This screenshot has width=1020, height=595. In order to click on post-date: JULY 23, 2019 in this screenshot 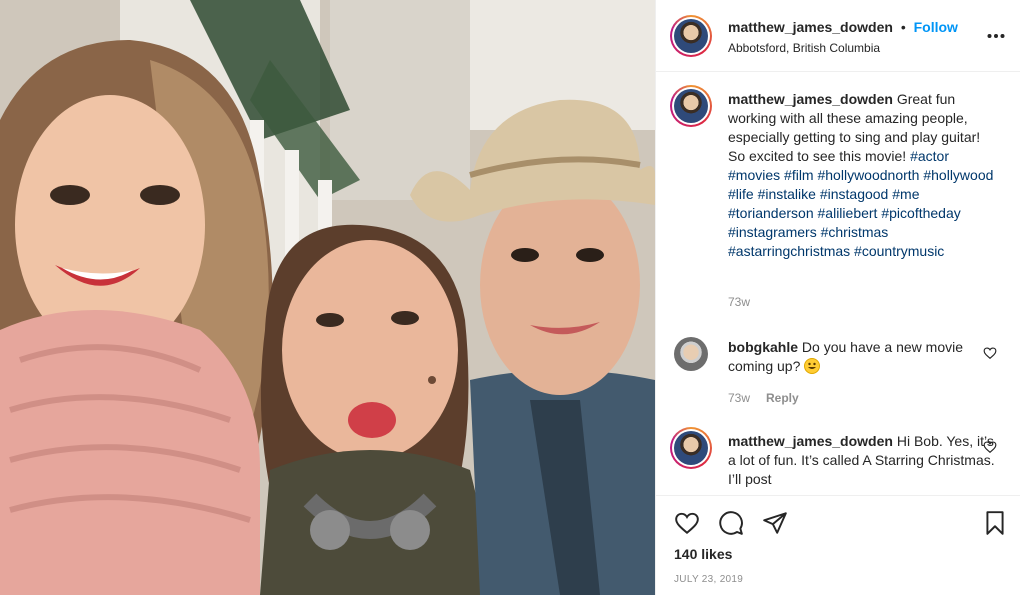, I will do `click(708, 579)`.